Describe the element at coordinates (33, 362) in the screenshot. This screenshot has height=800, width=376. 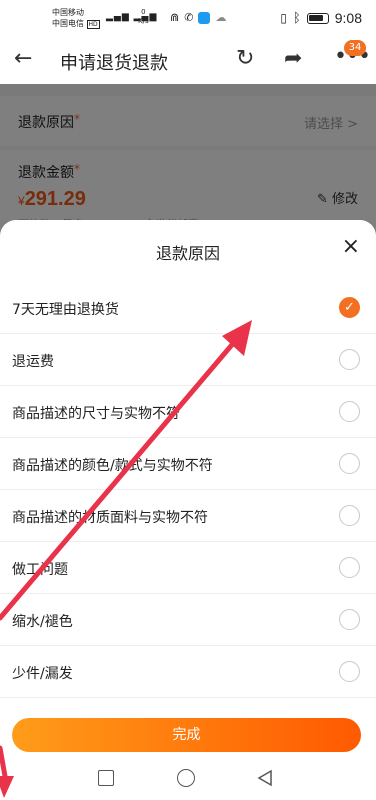
I see `reason-option-label: 退运费` at that location.